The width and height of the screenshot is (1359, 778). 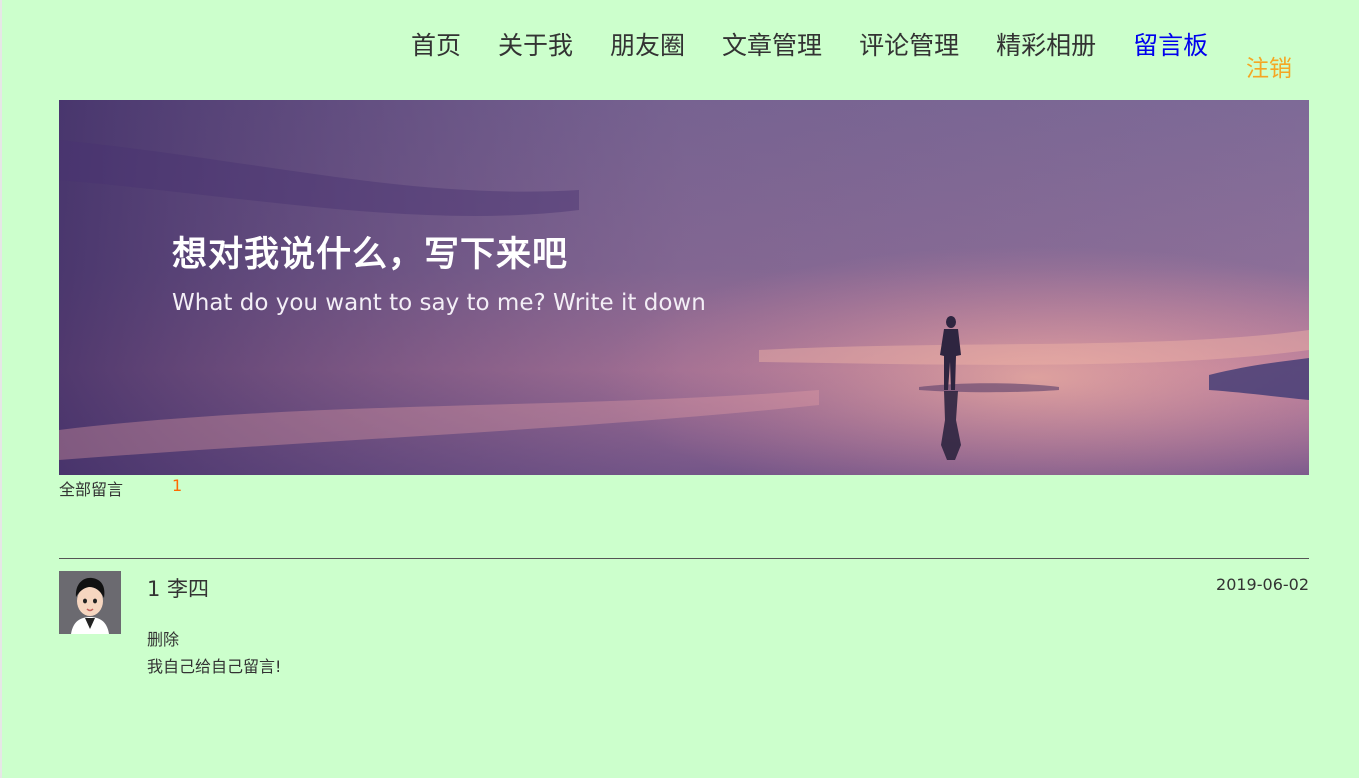 What do you see at coordinates (178, 589) in the screenshot?
I see `message-author: 1 李四` at bounding box center [178, 589].